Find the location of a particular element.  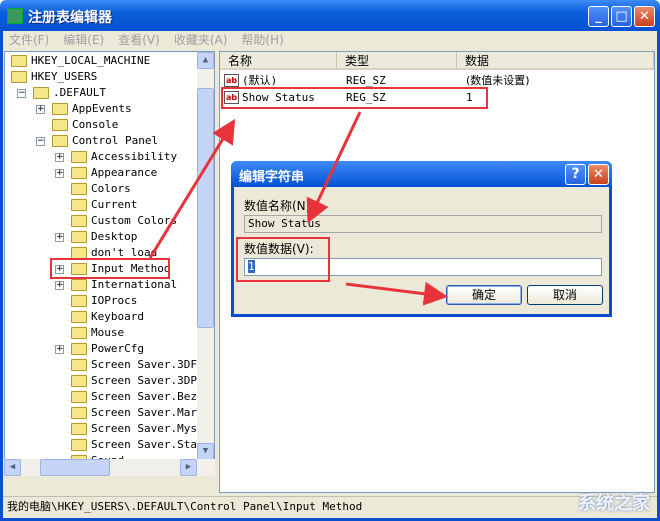

arrow-to-name is located at coordinates (334, 167).